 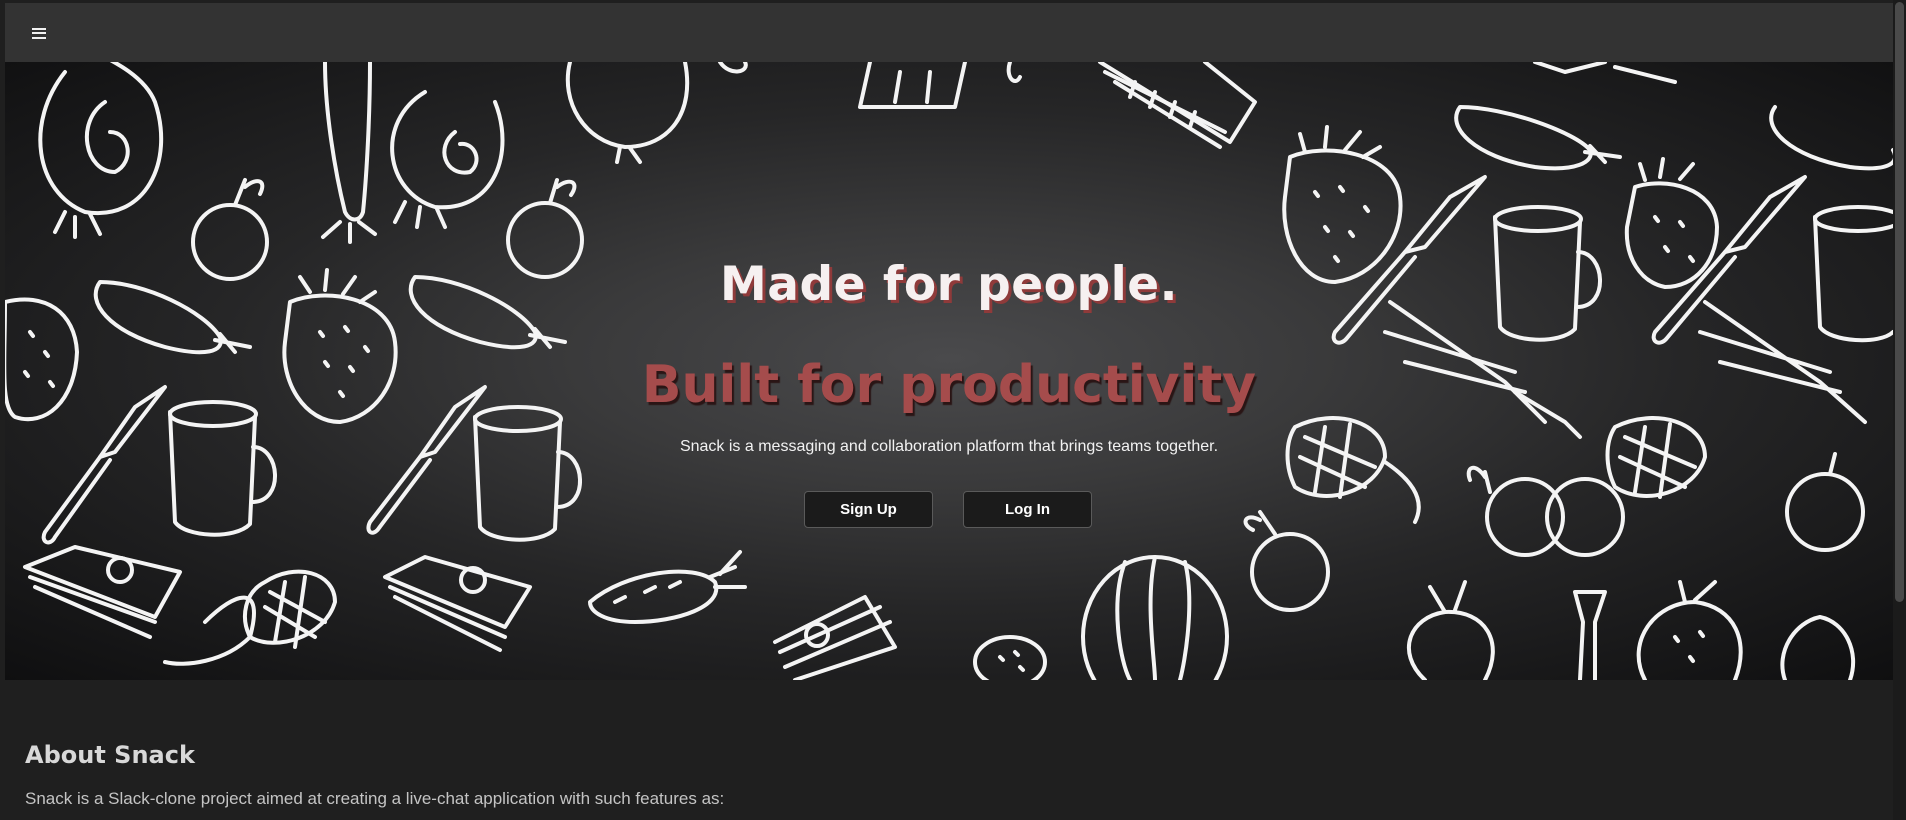 I want to click on hero-title: Made for people., so click(x=949, y=284).